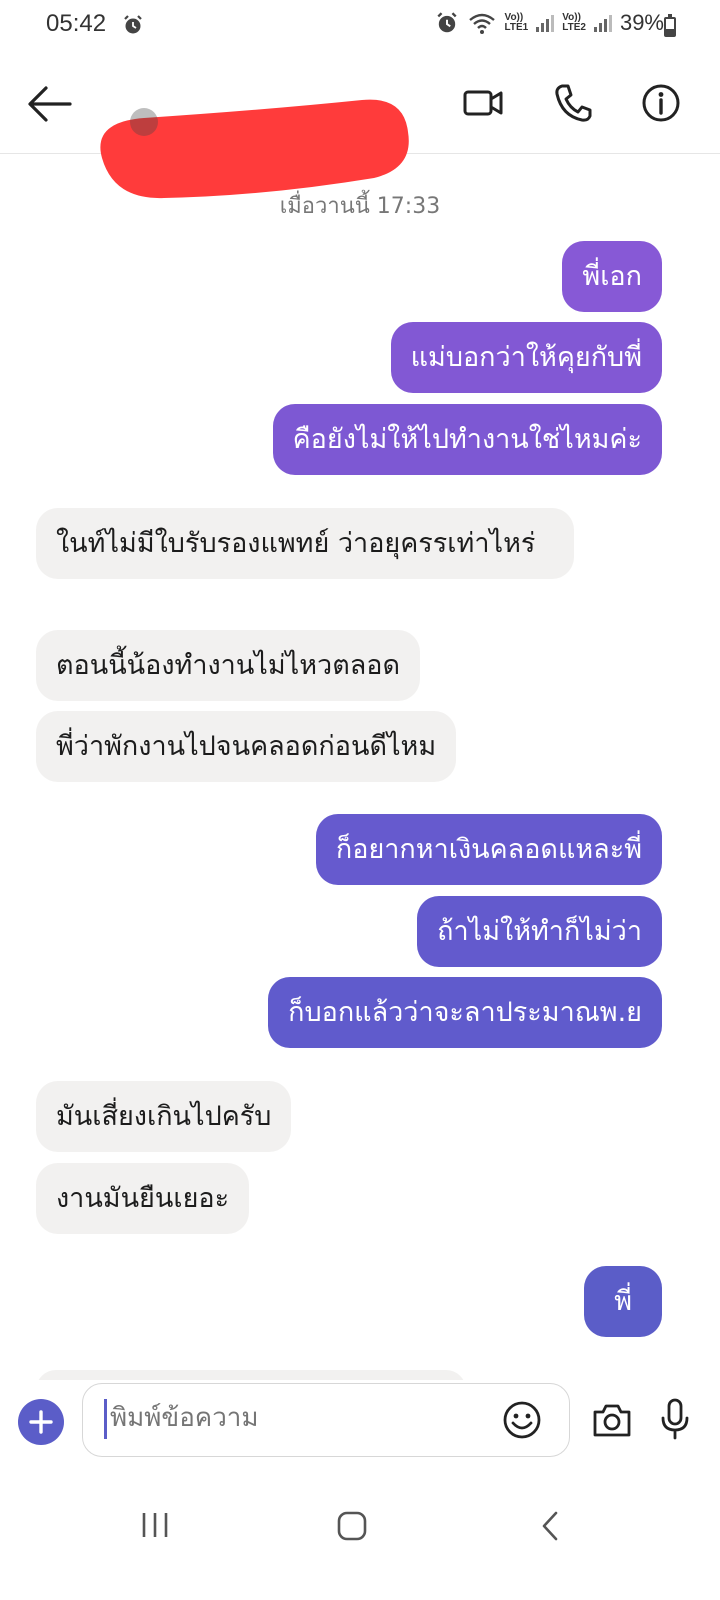  I want to click on outgoing-message: ก็อยากหาเงินคลอดแหละพี่, so click(488, 849).